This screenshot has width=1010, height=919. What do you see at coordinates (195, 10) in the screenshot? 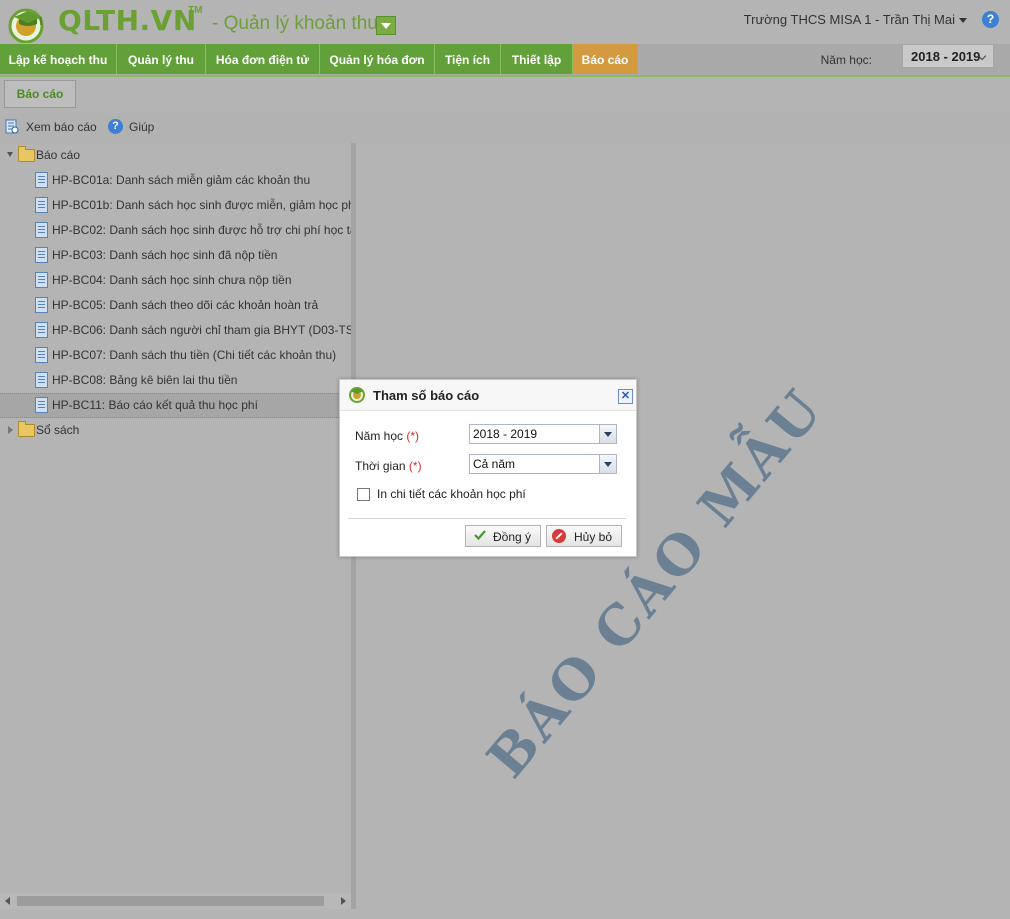
I see `trademark-mark: TM` at bounding box center [195, 10].